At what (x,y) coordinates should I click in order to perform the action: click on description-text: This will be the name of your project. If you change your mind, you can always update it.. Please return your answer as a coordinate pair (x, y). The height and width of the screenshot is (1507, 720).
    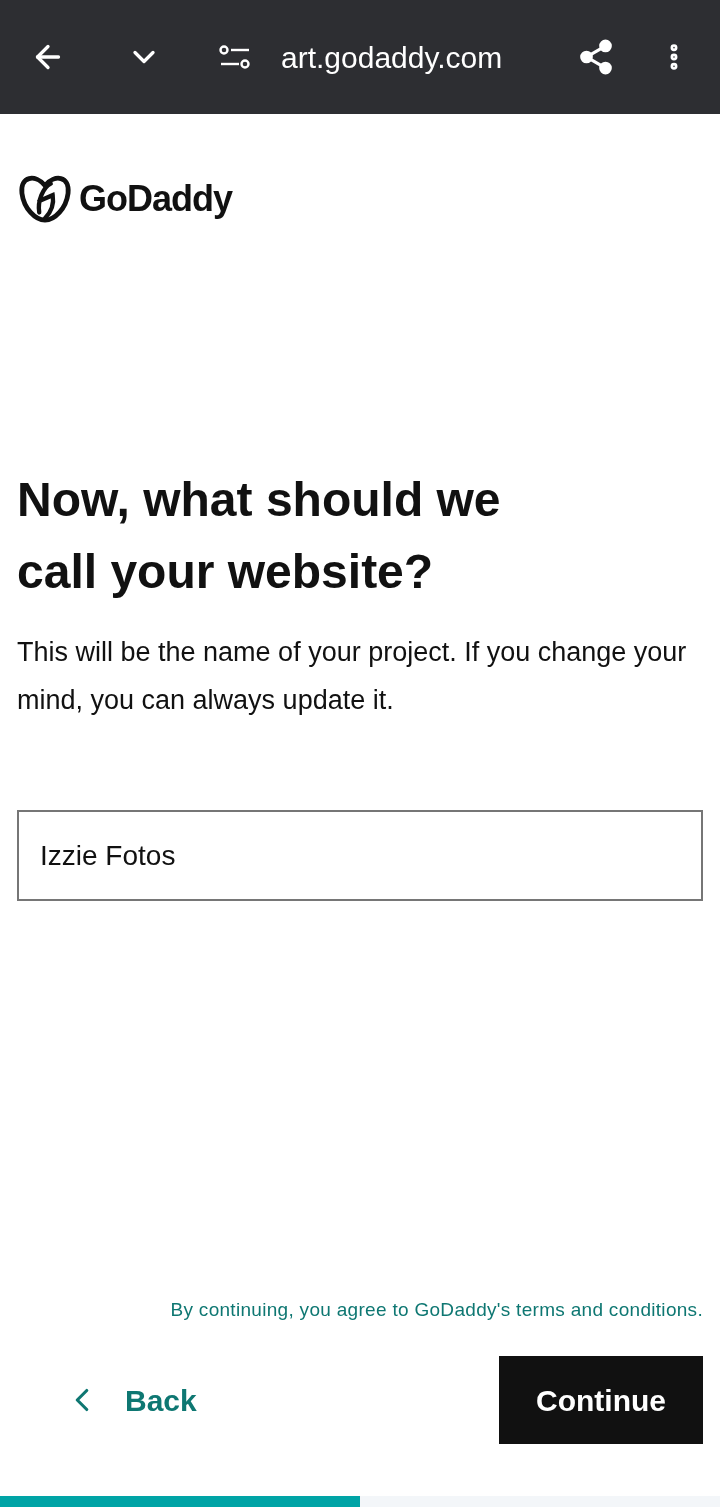
    Looking at the image, I should click on (352, 676).